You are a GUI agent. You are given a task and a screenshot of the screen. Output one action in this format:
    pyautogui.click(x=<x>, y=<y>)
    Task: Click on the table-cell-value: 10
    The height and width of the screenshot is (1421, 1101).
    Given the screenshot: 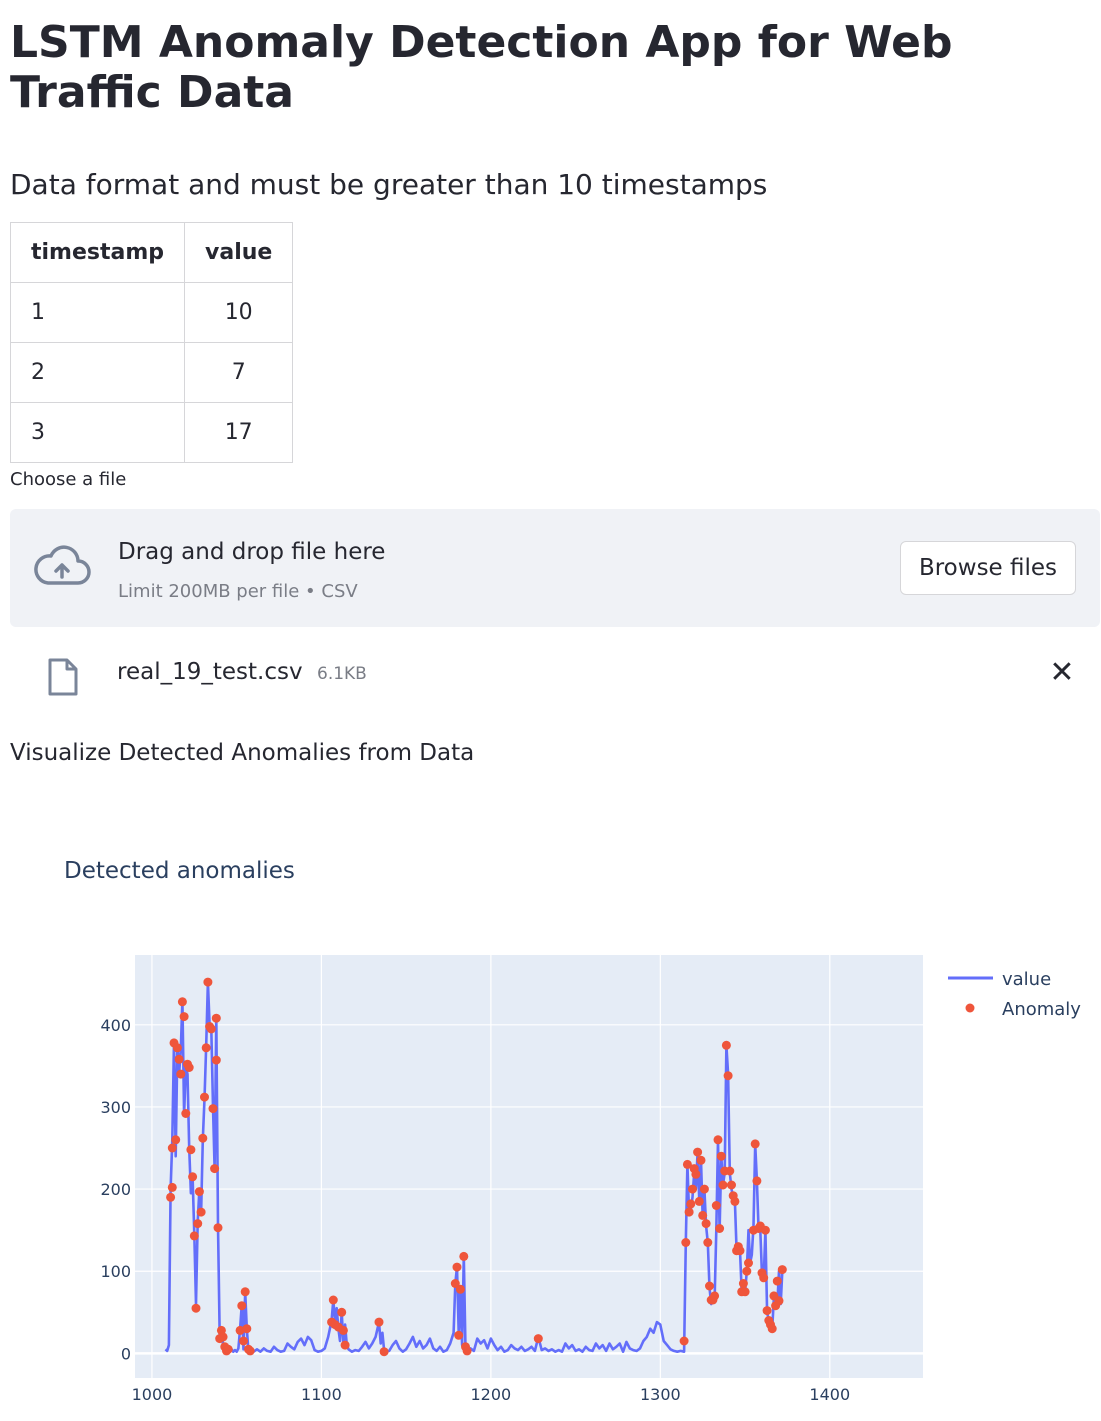 What is the action you would take?
    pyautogui.click(x=239, y=312)
    